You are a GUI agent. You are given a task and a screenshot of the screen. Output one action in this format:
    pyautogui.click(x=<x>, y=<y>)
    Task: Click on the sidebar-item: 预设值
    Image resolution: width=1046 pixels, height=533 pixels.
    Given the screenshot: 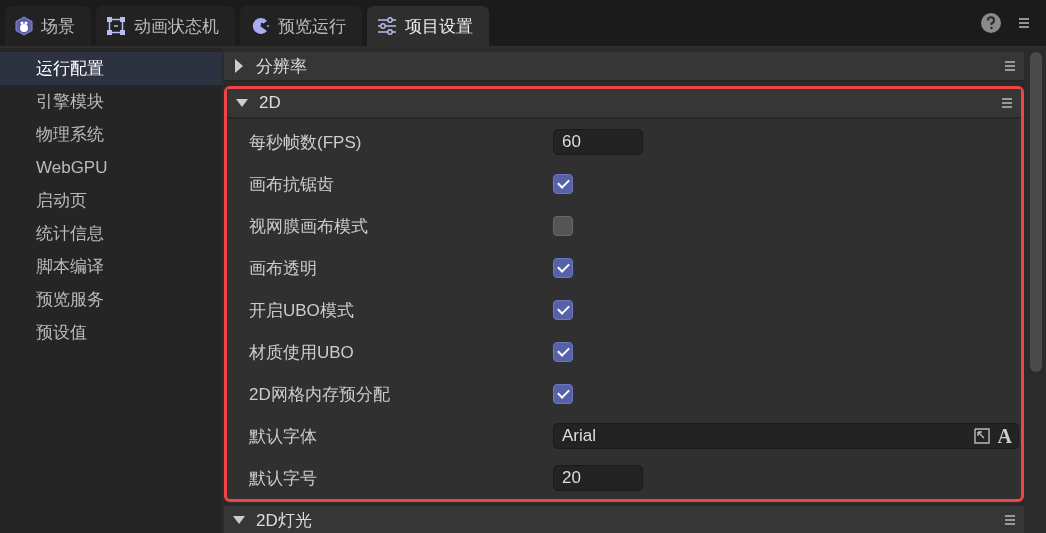 What is the action you would take?
    pyautogui.click(x=111, y=332)
    